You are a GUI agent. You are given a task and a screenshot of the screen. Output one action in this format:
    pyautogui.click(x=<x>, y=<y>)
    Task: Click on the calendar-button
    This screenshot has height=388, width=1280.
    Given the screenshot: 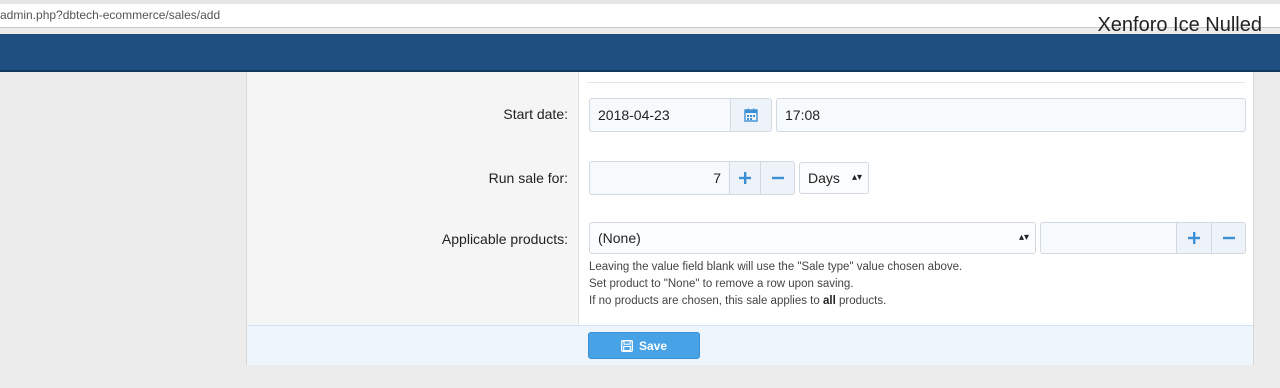 What is the action you would take?
    pyautogui.click(x=751, y=115)
    